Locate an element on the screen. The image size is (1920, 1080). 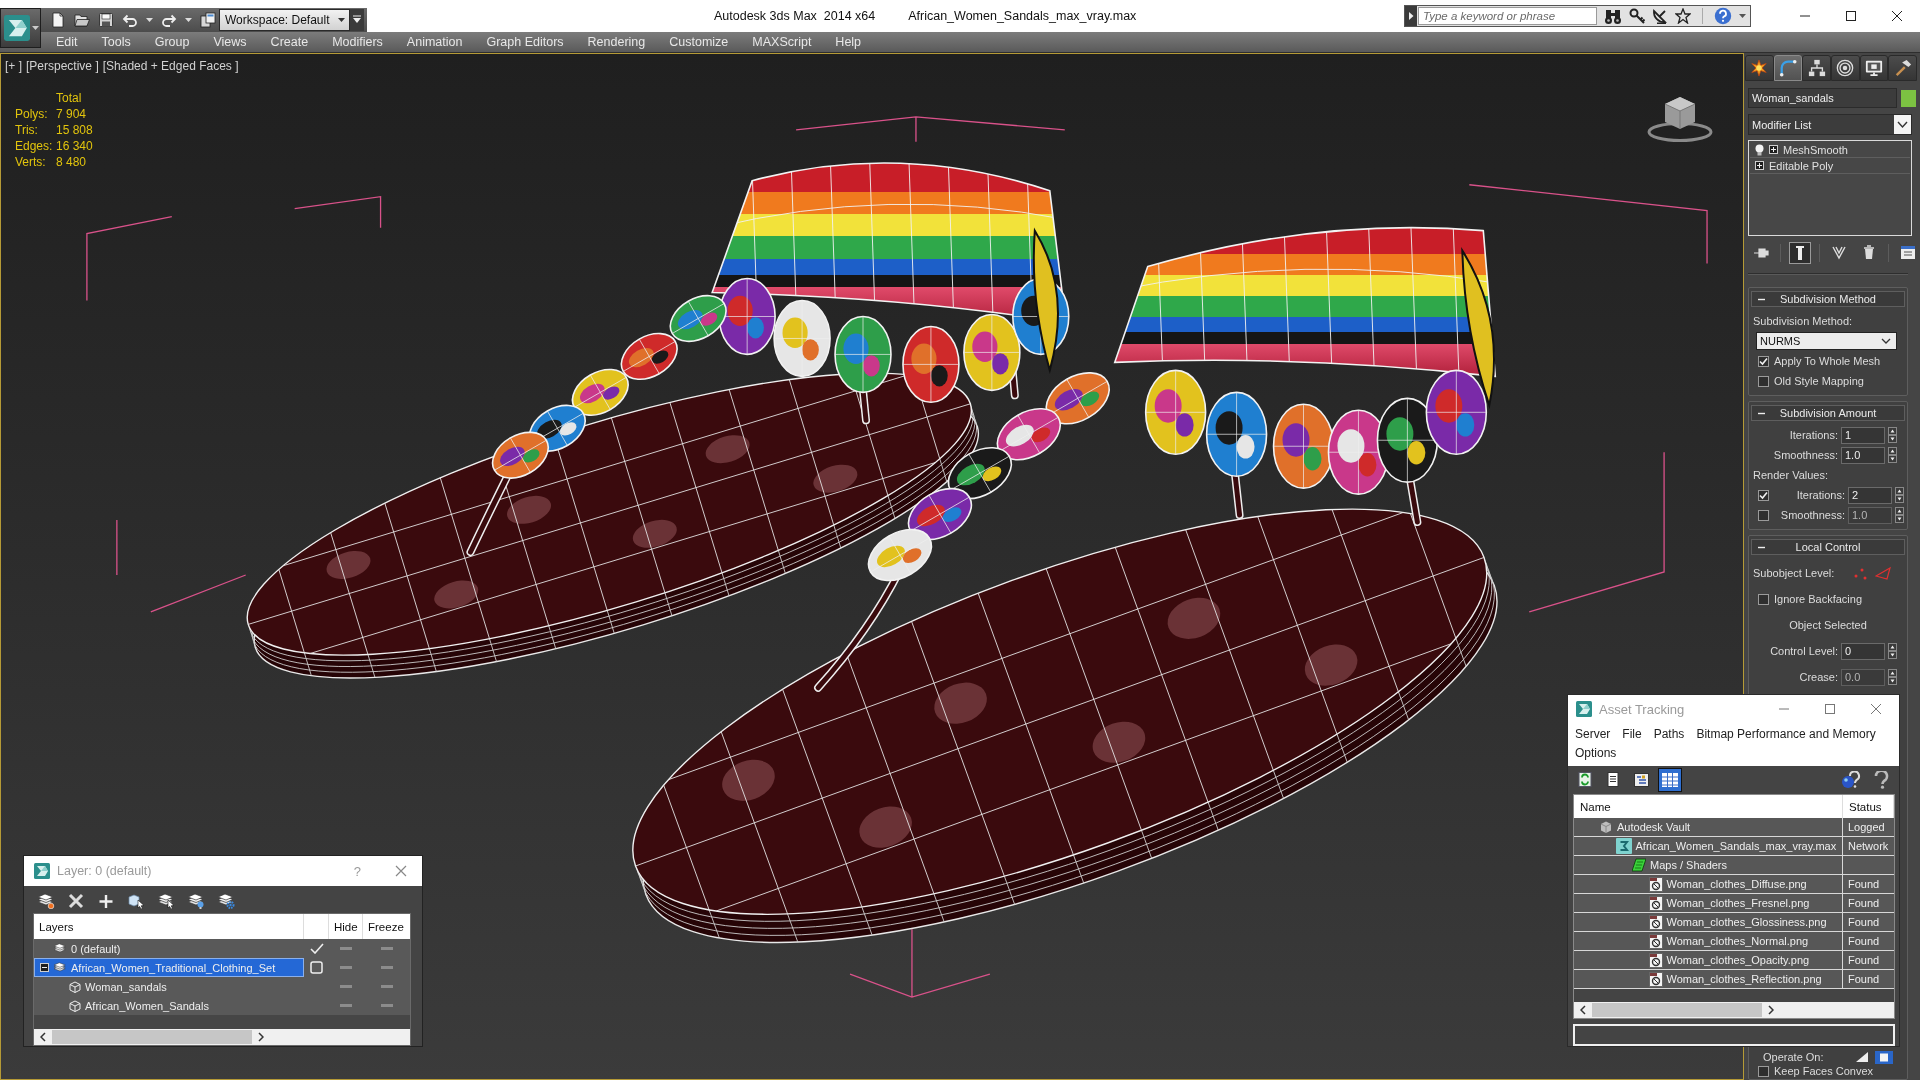
menu-item: Paths is located at coordinates (1669, 734).